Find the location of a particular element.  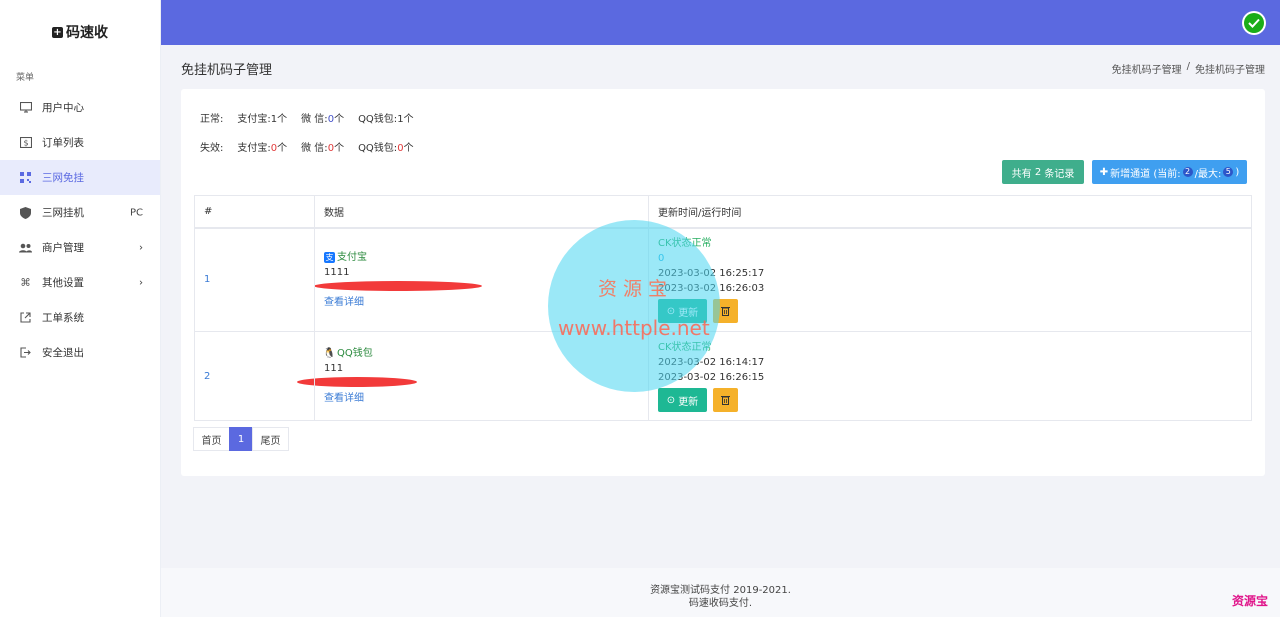

update-time: 2023-03-02 16:14:17 is located at coordinates (711, 362).